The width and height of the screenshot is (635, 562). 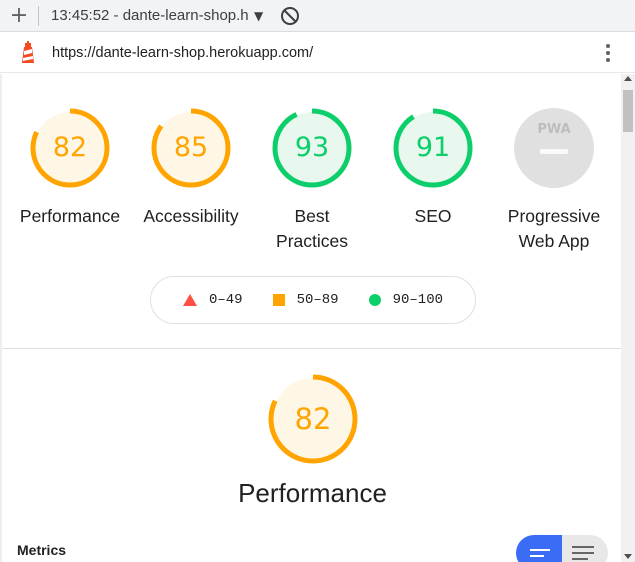 What do you see at coordinates (191, 147) in the screenshot?
I see `gauge-score: 85` at bounding box center [191, 147].